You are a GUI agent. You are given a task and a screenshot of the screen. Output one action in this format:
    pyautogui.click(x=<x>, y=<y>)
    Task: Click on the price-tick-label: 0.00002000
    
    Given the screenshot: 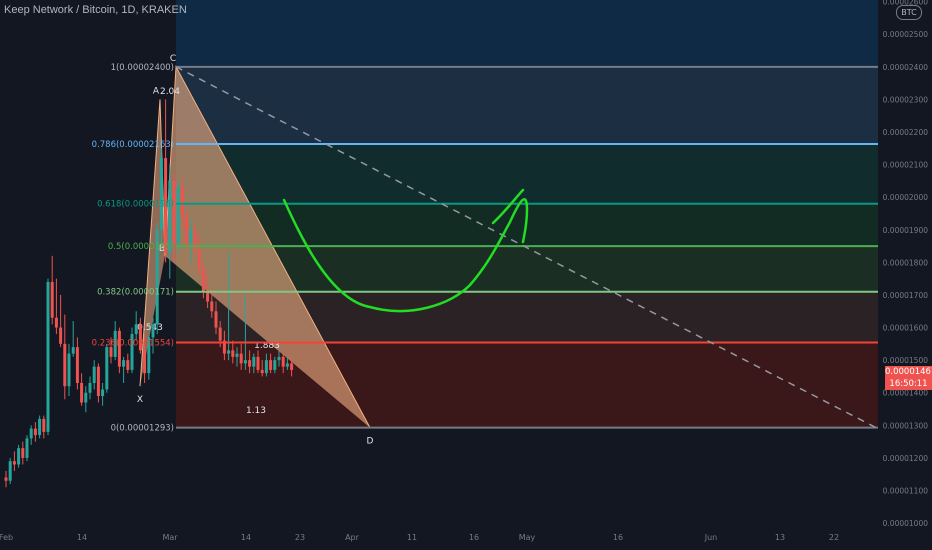 What is the action you would take?
    pyautogui.click(x=906, y=197)
    